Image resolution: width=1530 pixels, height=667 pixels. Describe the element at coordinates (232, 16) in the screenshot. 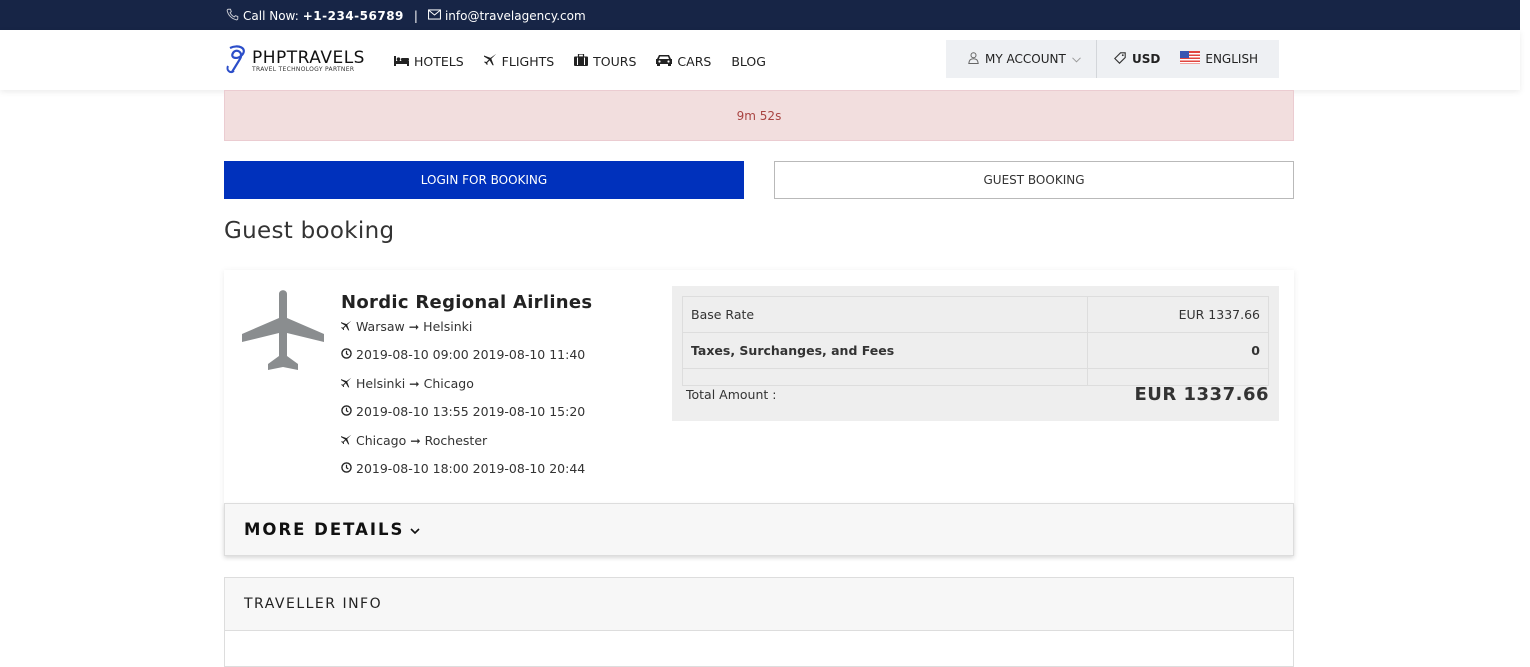

I see `phone-icon` at that location.